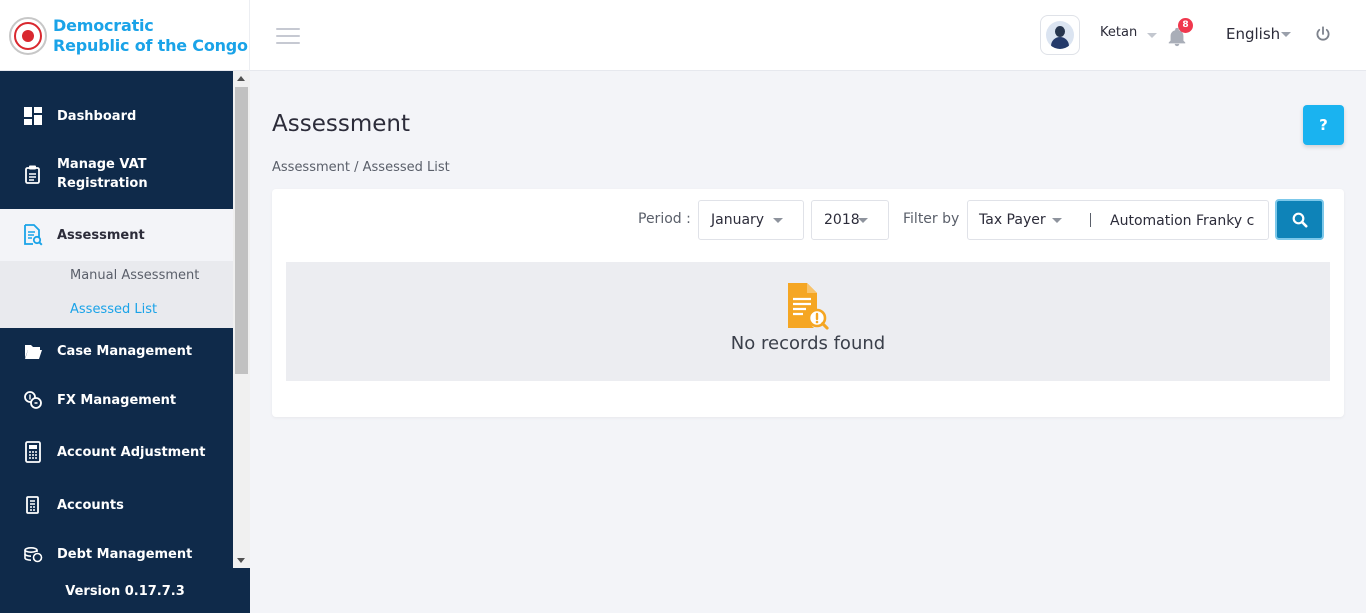 Image resolution: width=1366 pixels, height=613 pixels. Describe the element at coordinates (131, 452) in the screenshot. I see `sidebar-item-label: Account Adjustment` at that location.